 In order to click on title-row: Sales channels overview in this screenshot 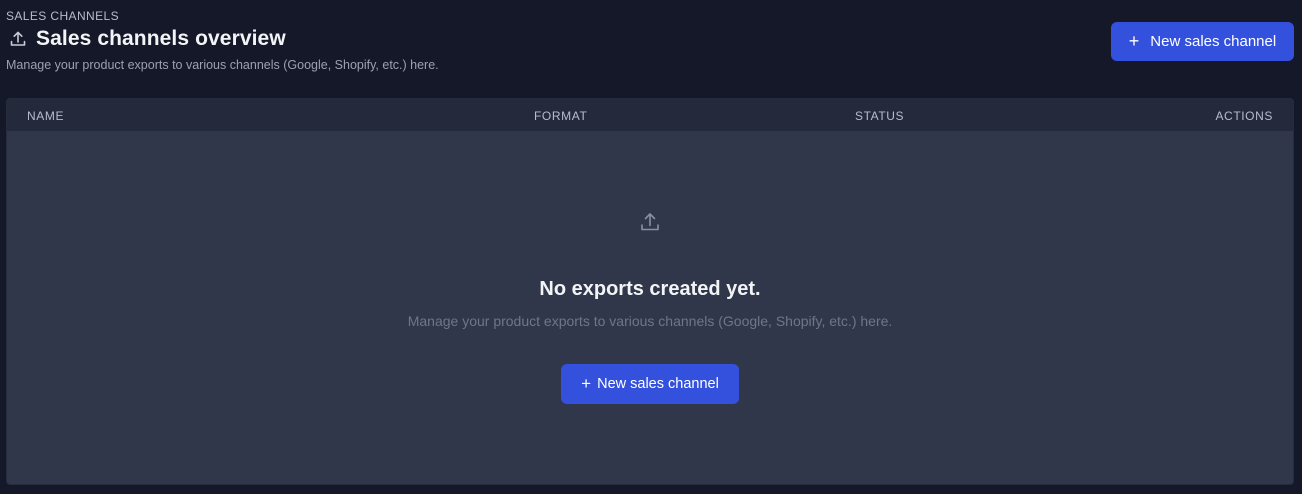, I will do `click(146, 39)`.